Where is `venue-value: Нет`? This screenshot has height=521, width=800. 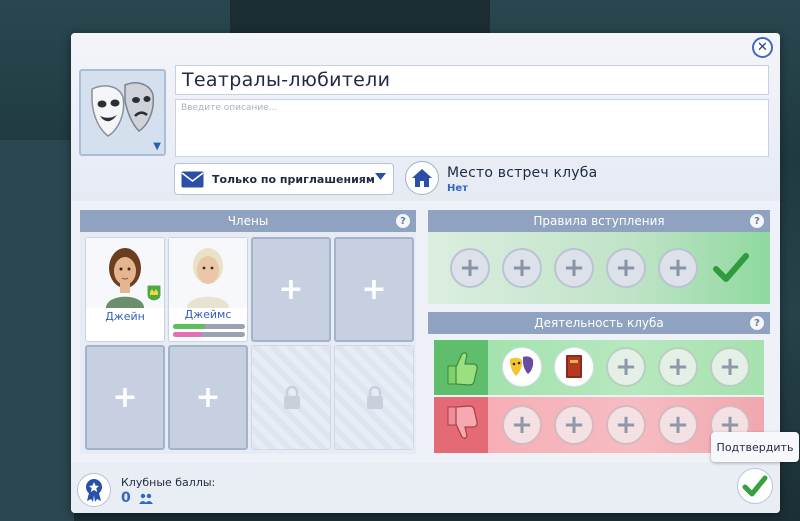
venue-value: Нет is located at coordinates (457, 188).